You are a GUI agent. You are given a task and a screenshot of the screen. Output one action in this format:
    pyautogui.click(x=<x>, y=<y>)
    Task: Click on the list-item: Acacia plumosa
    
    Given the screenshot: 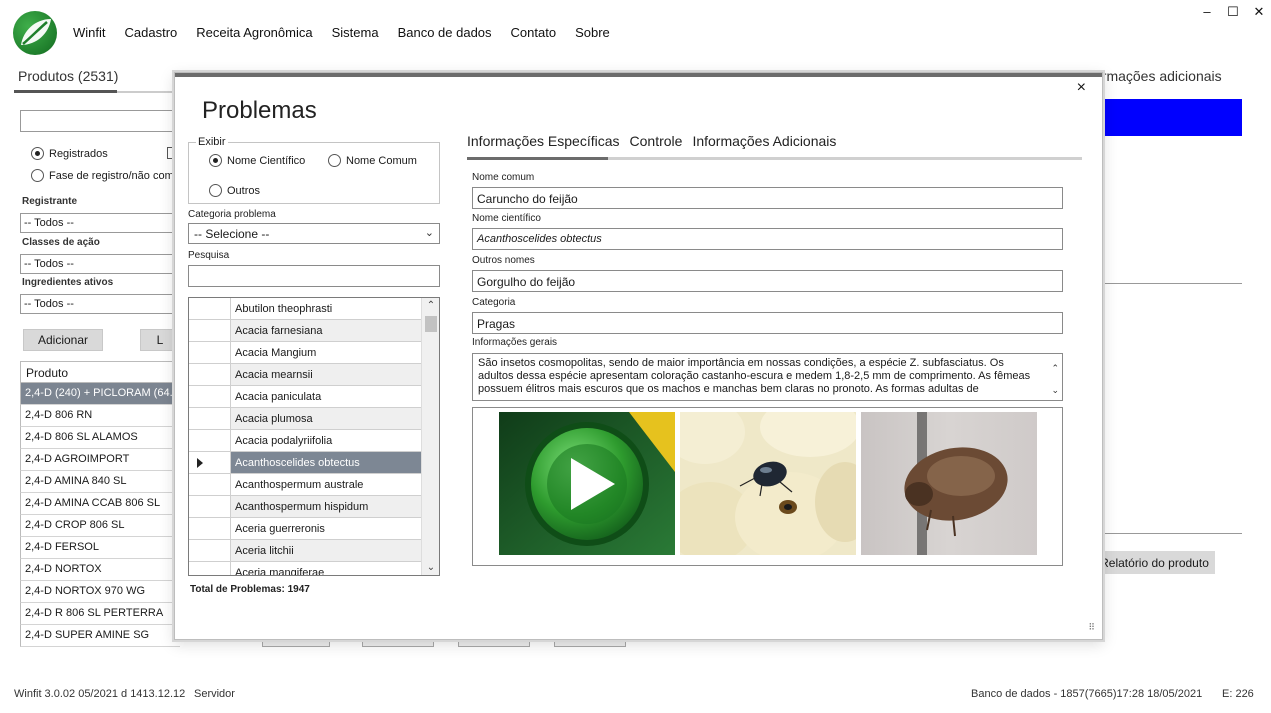 What is the action you would take?
    pyautogui.click(x=305, y=419)
    